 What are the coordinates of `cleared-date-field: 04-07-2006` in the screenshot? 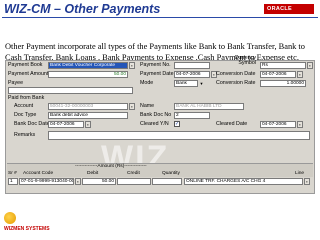 It's located at (278, 124).